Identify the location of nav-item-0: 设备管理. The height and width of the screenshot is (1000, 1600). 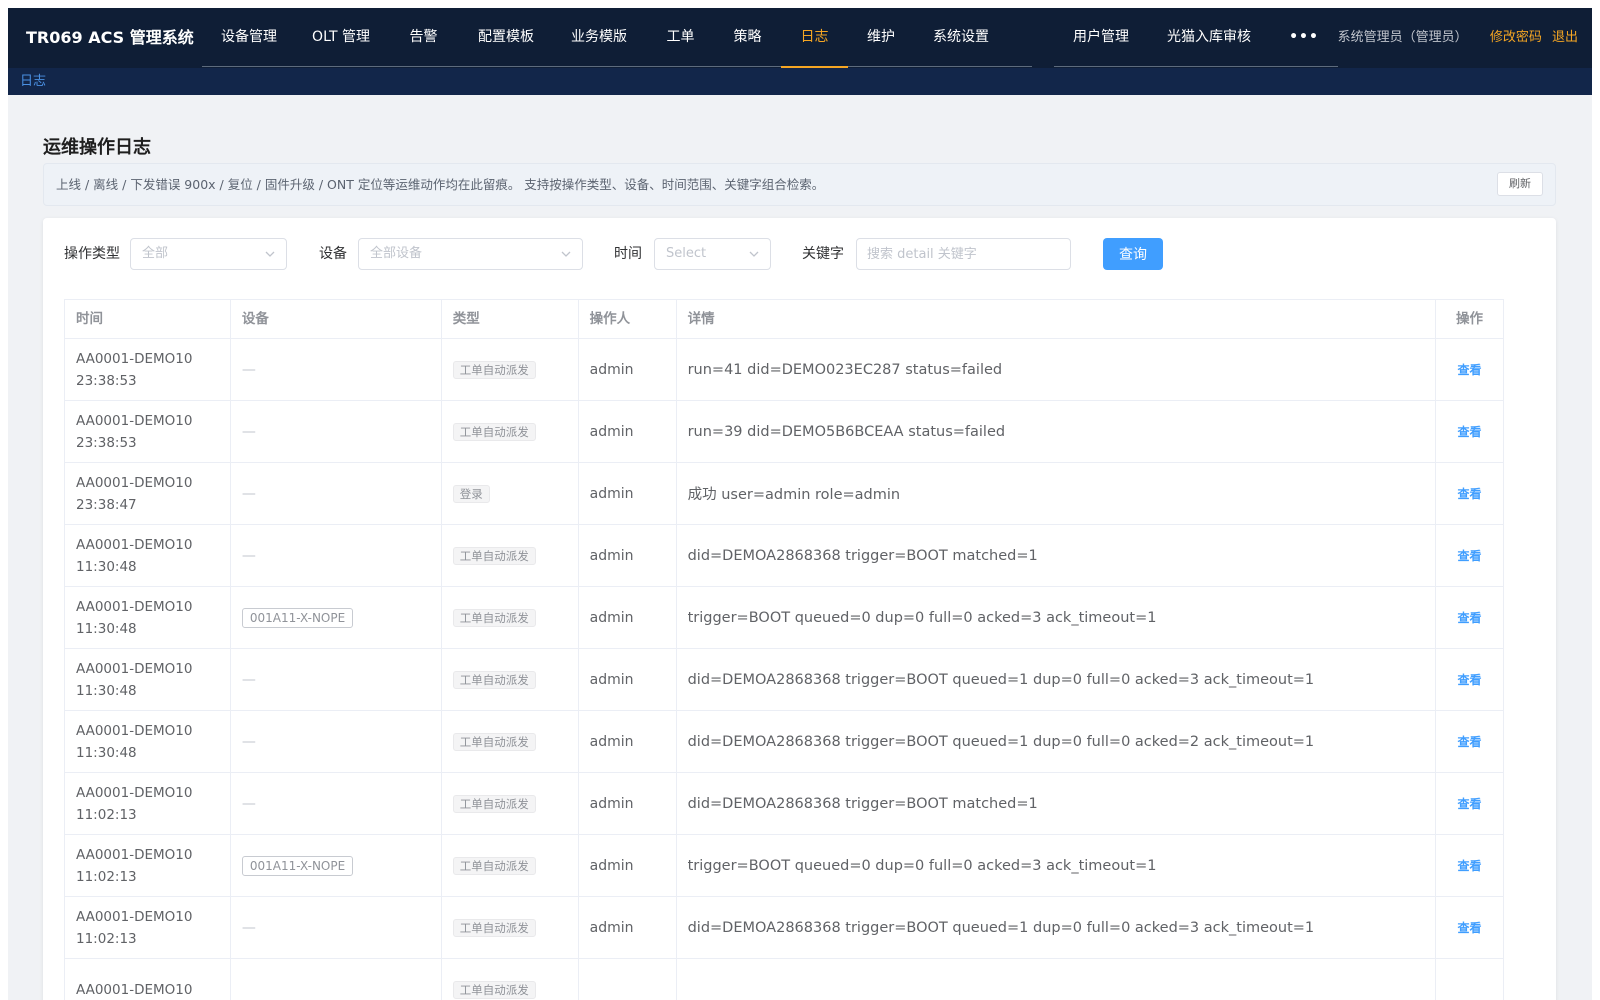
(249, 37).